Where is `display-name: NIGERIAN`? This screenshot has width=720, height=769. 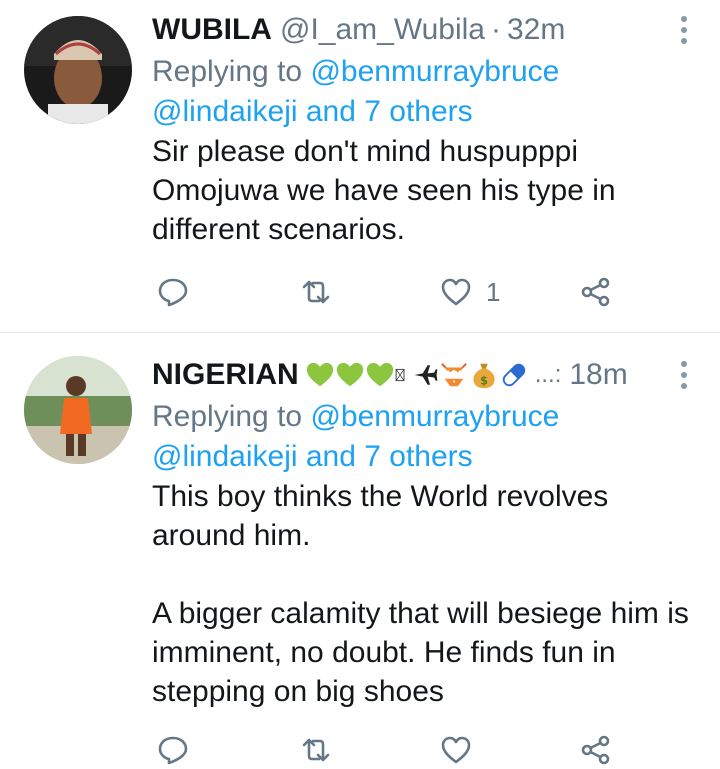 display-name: NIGERIAN is located at coordinates (225, 375).